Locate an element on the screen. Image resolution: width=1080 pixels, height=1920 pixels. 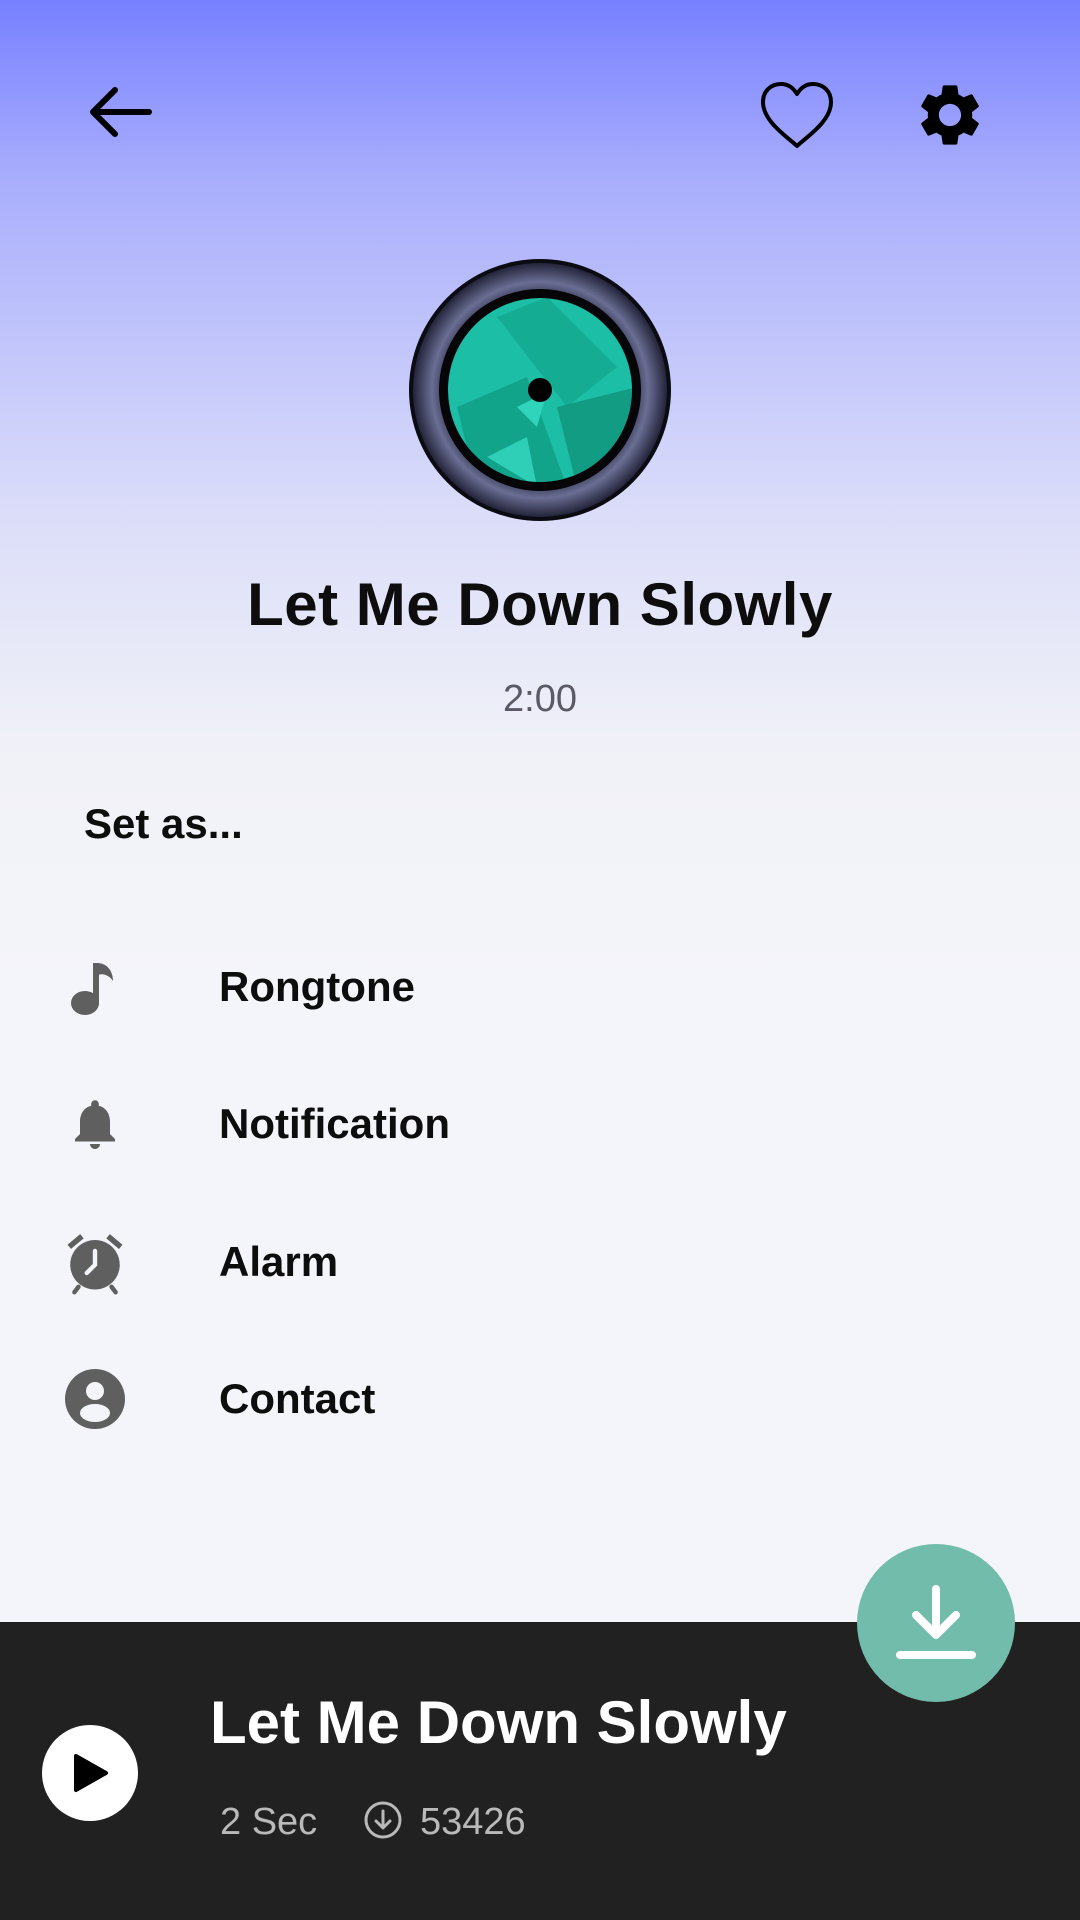
download-button is located at coordinates (936, 1623).